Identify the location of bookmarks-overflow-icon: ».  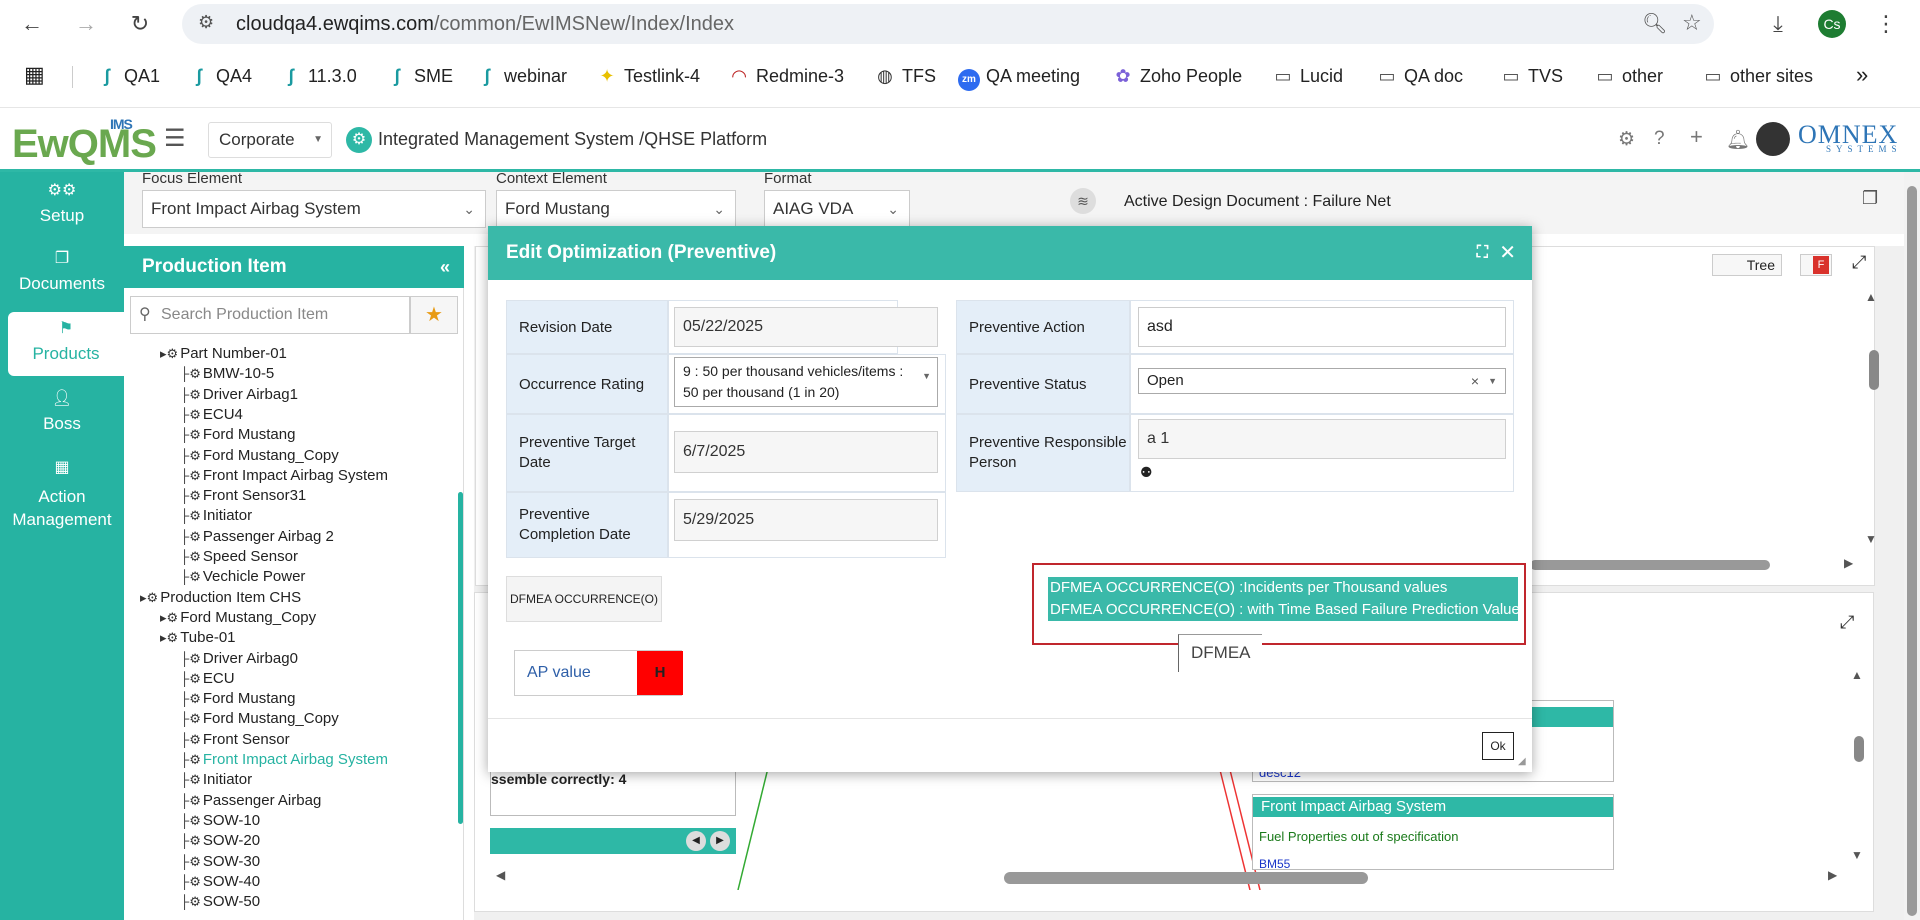
(1862, 75).